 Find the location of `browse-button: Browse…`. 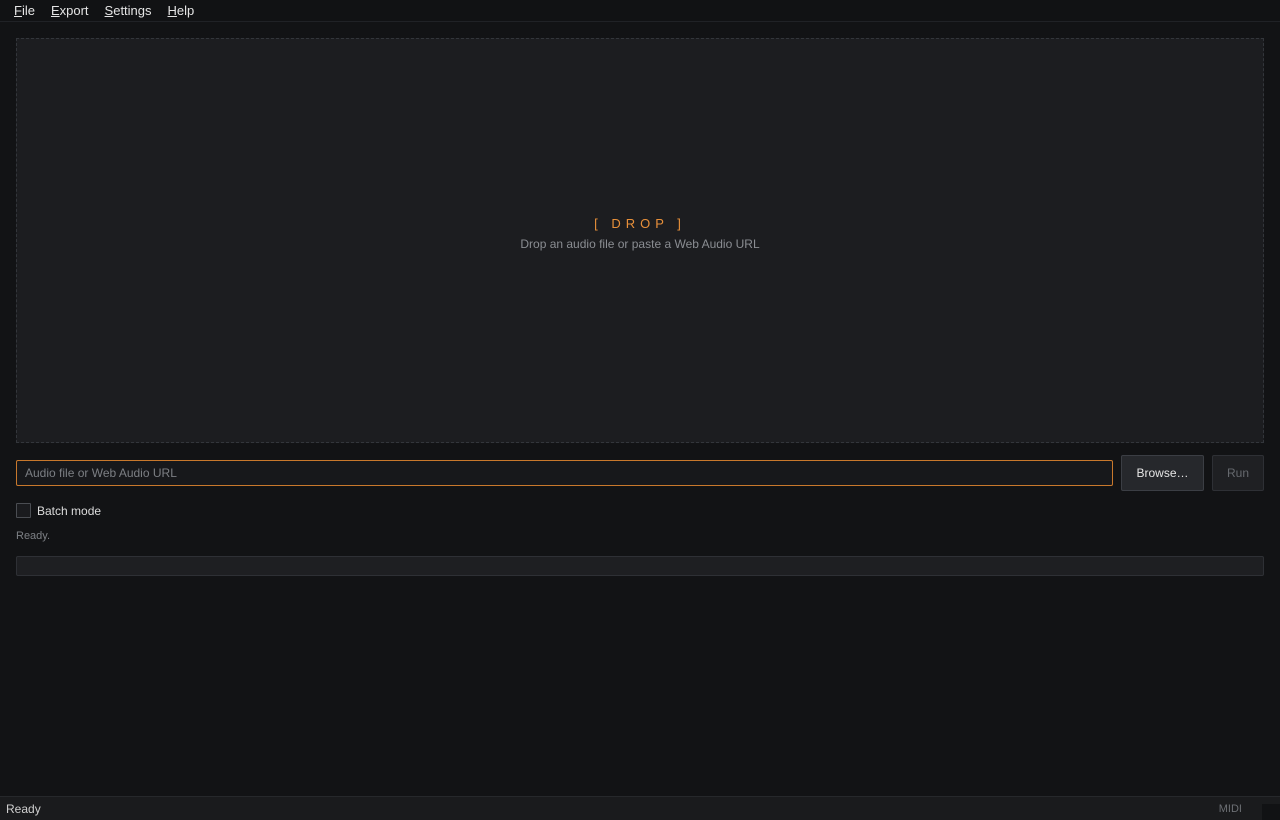

browse-button: Browse… is located at coordinates (1162, 473).